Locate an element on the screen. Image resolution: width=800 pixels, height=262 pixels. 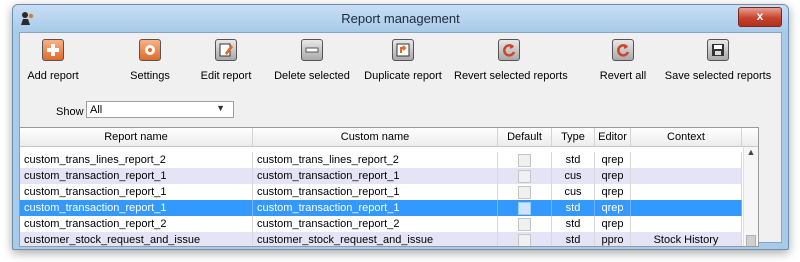
save-selected-reports-button: Save selected reports is located at coordinates (718, 60).